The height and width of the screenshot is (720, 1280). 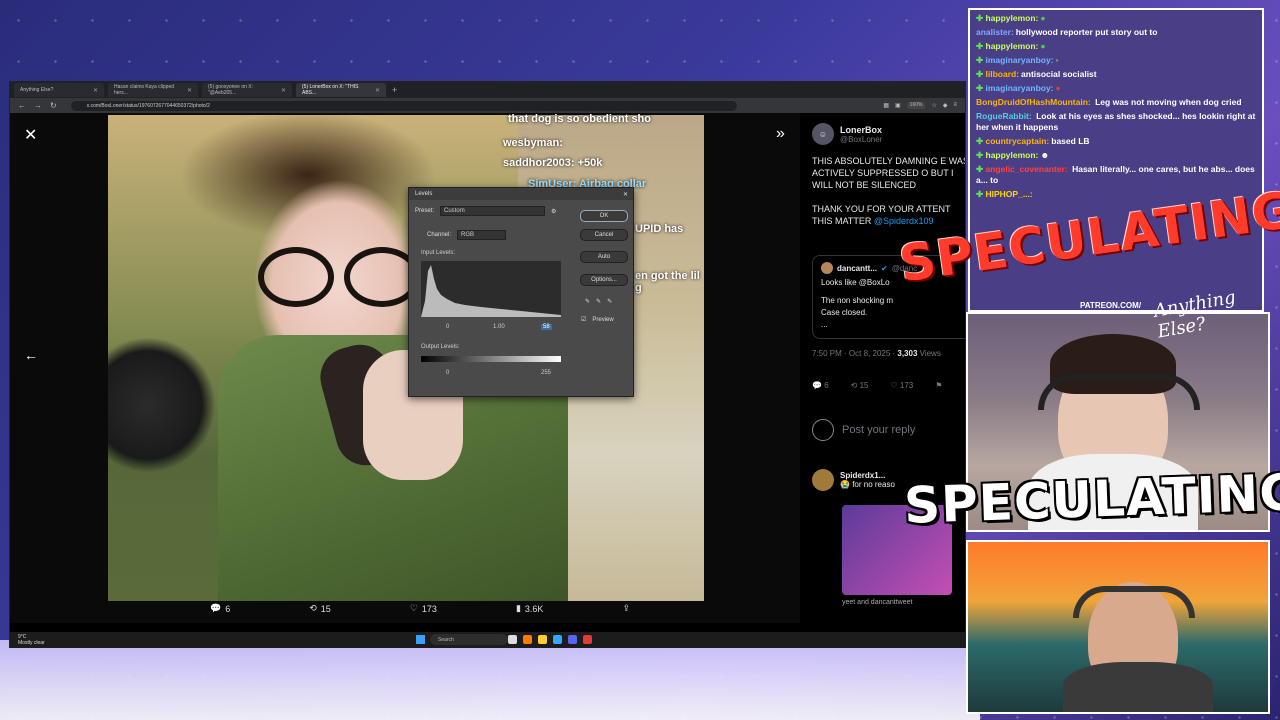 What do you see at coordinates (820, 385) in the screenshot?
I see `reply-button: 💬 6` at bounding box center [820, 385].